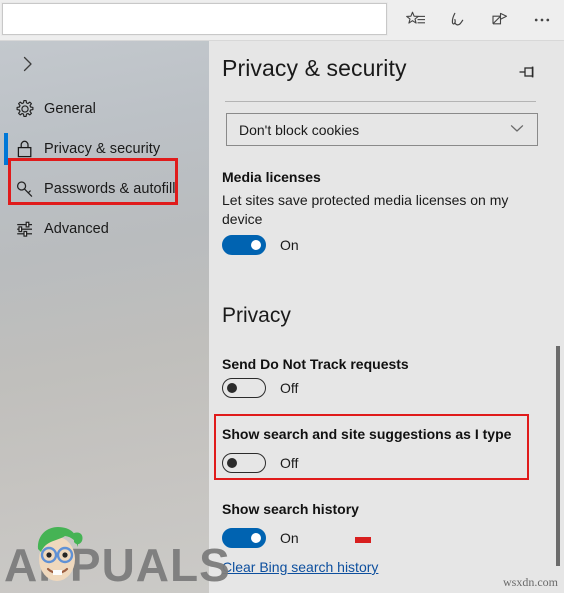 The height and width of the screenshot is (593, 564). Describe the element at coordinates (380, 101) in the screenshot. I see `title-divider` at that location.